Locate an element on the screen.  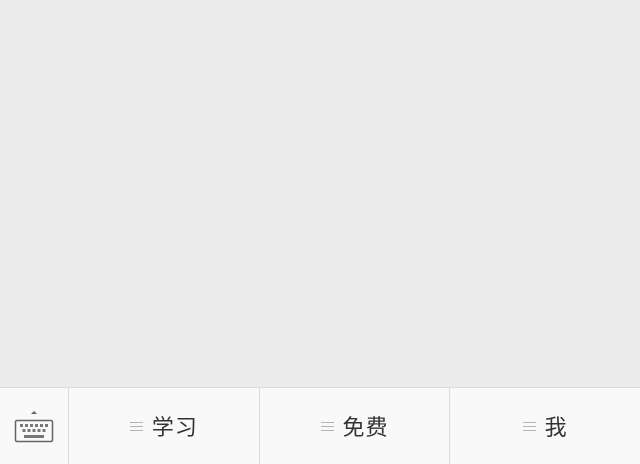
menu-item-label: 学习 is located at coordinates (174, 428).